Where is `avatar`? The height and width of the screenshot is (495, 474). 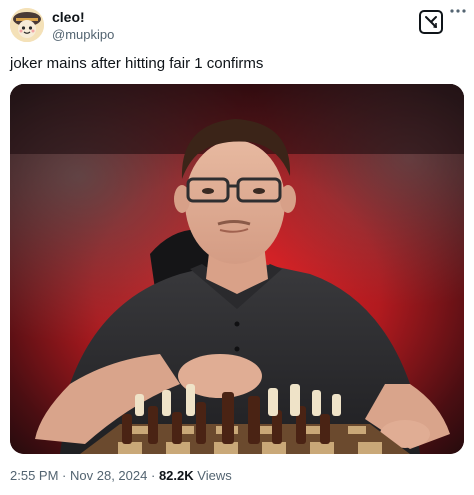
avatar is located at coordinates (27, 25).